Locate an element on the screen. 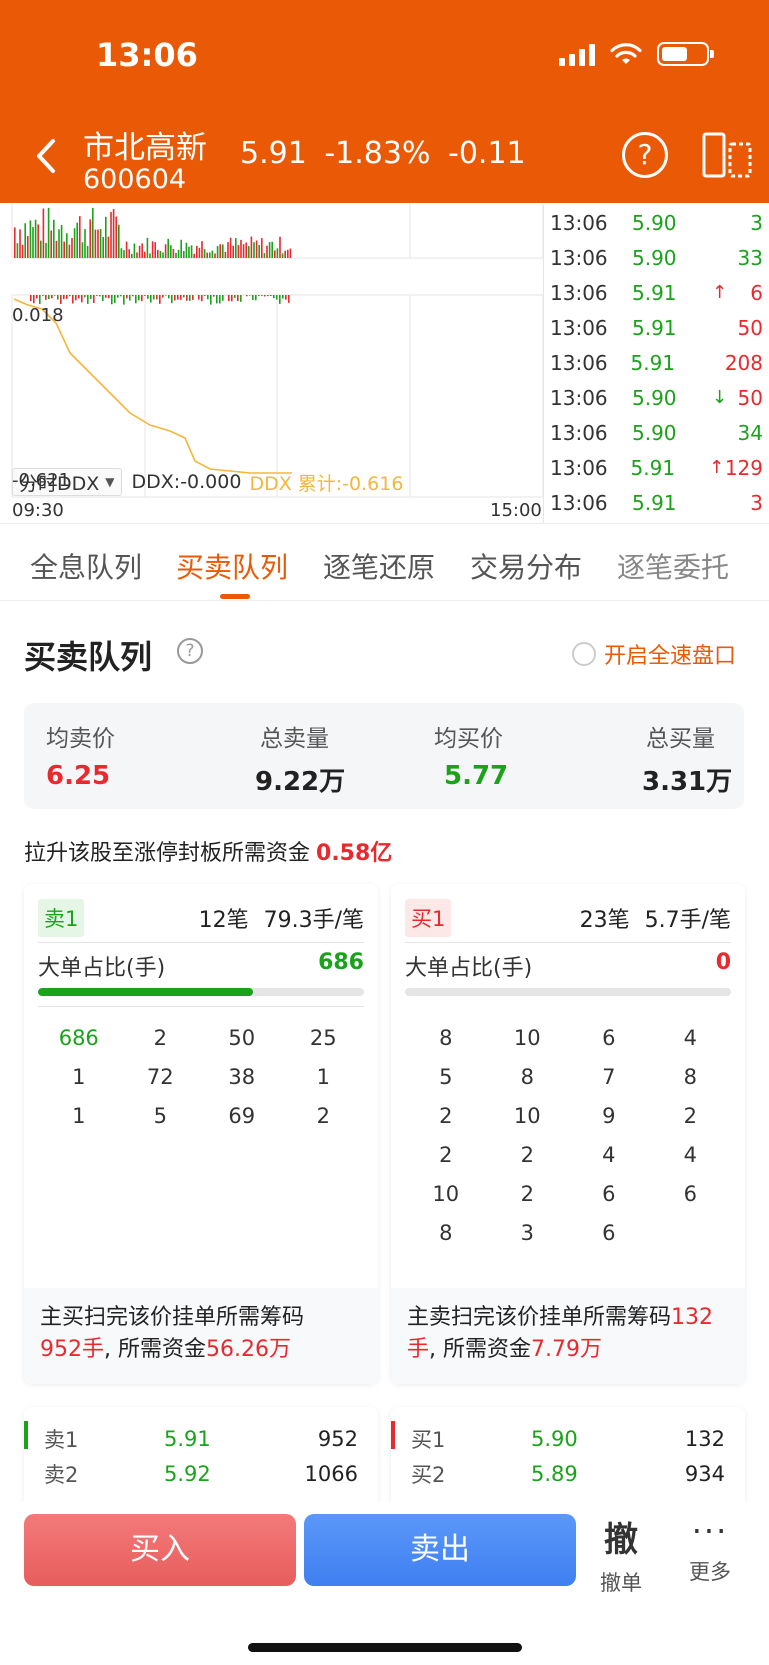  buy-button: 买入 is located at coordinates (160, 1550).